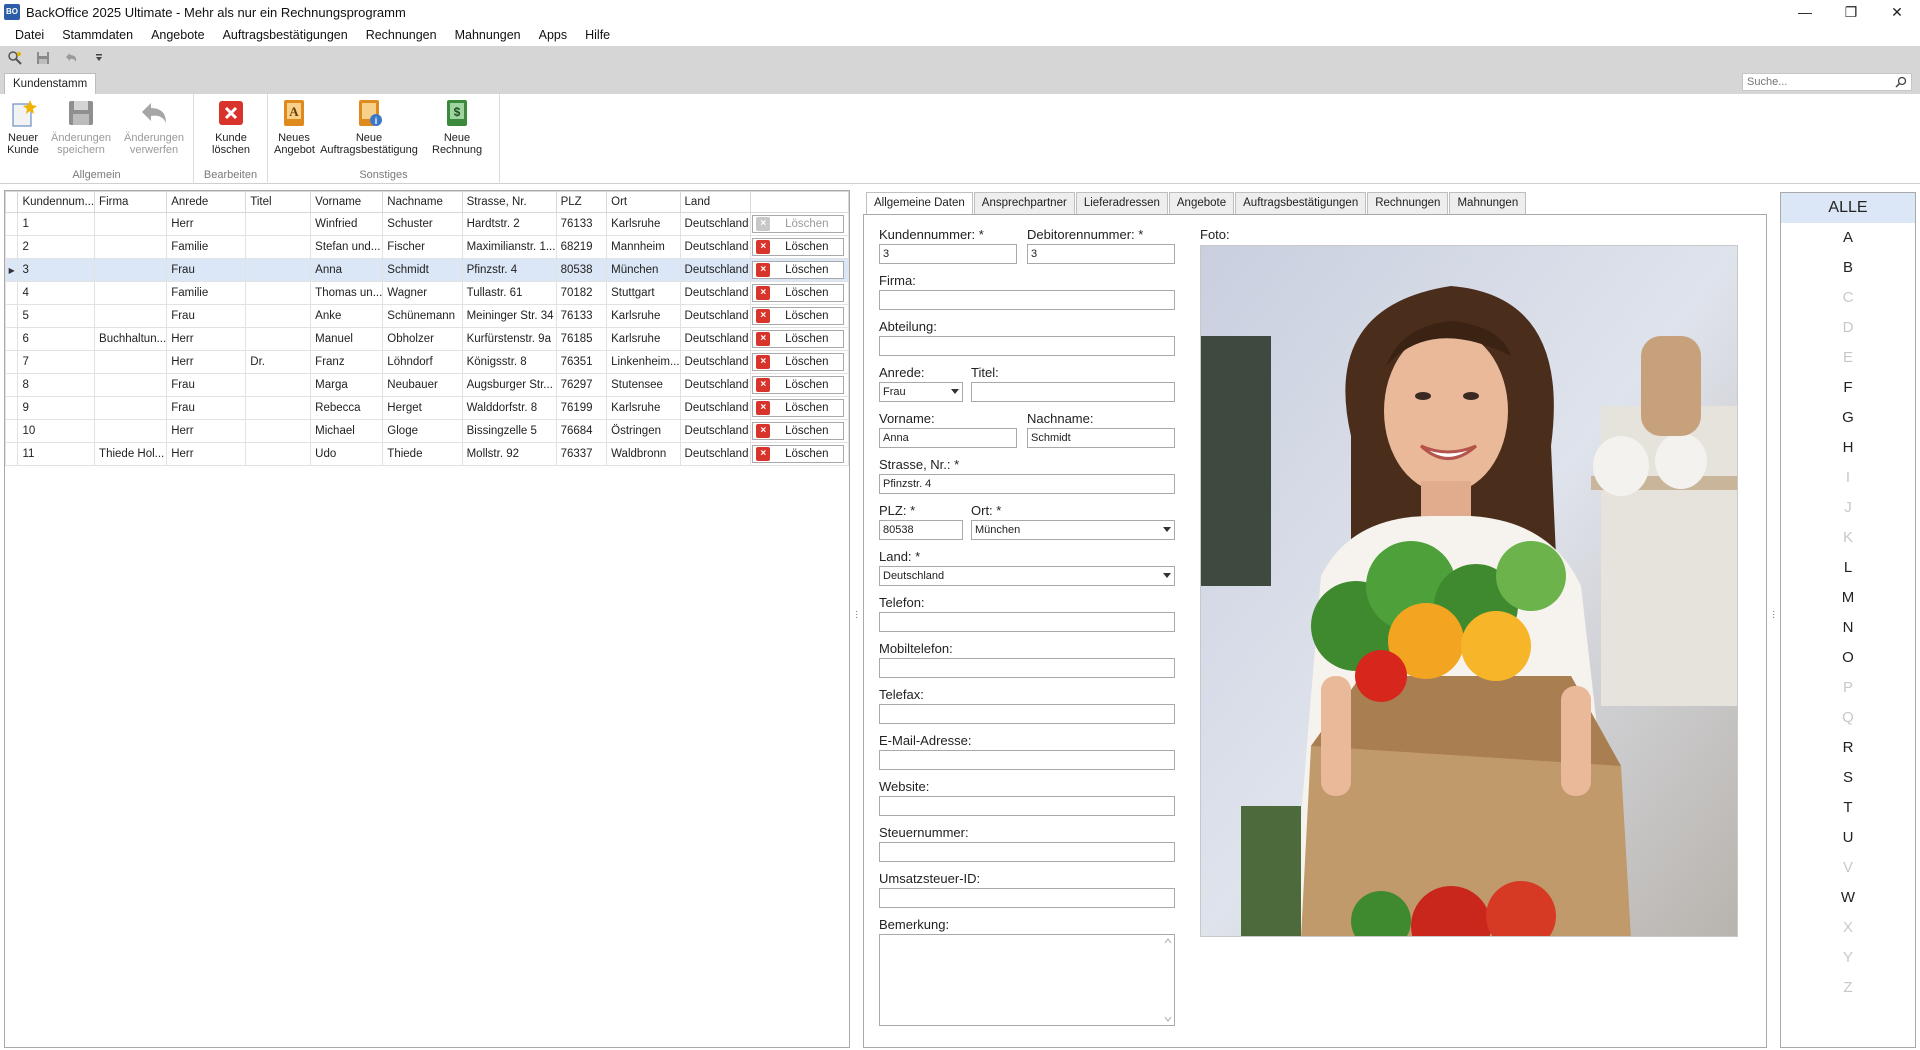 The width and height of the screenshot is (1920, 1050). Describe the element at coordinates (1101, 438) in the screenshot. I see `nachname-field: Schmidt` at that location.